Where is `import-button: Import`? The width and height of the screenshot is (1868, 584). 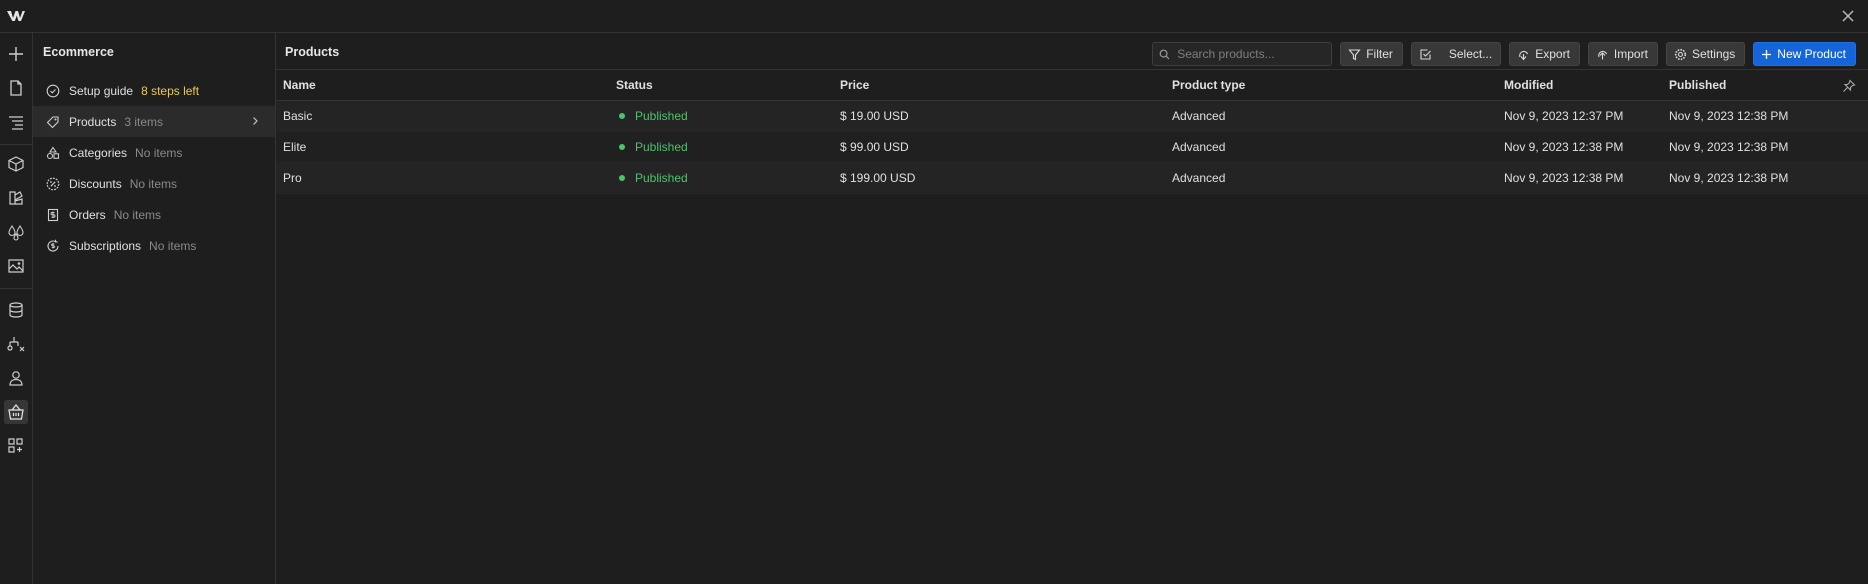 import-button: Import is located at coordinates (1622, 54).